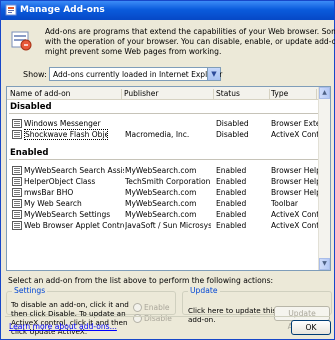 The height and width of the screenshot is (340, 335). I want to click on scroll-down-icon: ▼, so click(324, 264).